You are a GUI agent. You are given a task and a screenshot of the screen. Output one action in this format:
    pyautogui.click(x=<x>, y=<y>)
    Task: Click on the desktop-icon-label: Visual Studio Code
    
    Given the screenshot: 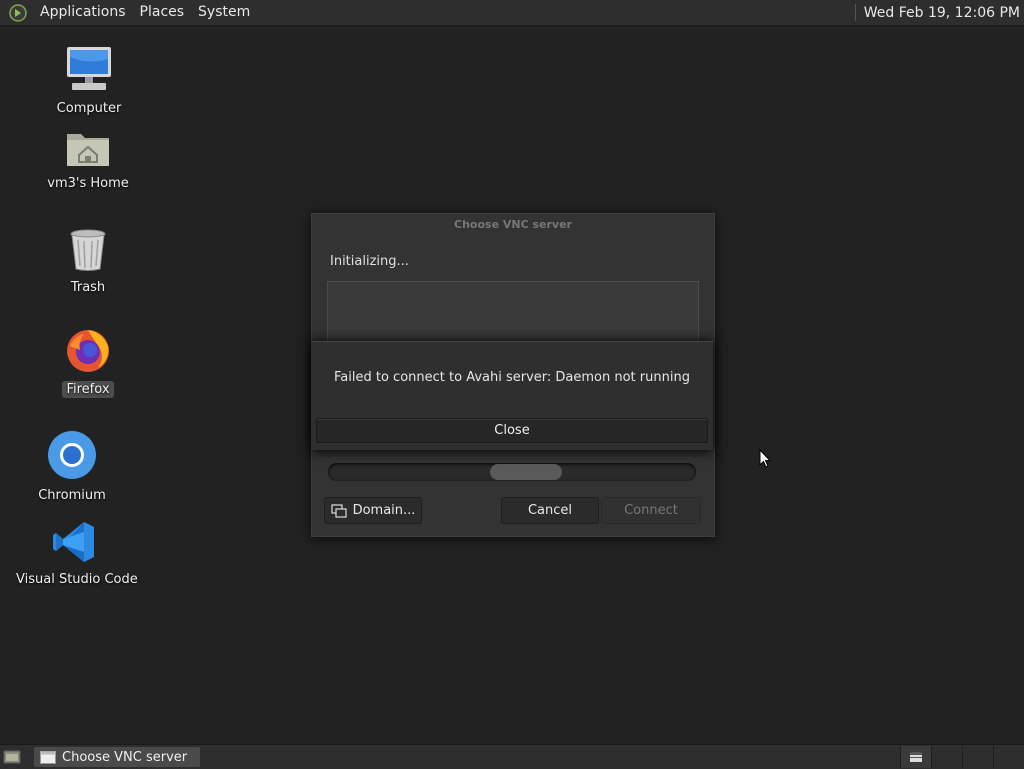 What is the action you would take?
    pyautogui.click(x=77, y=579)
    